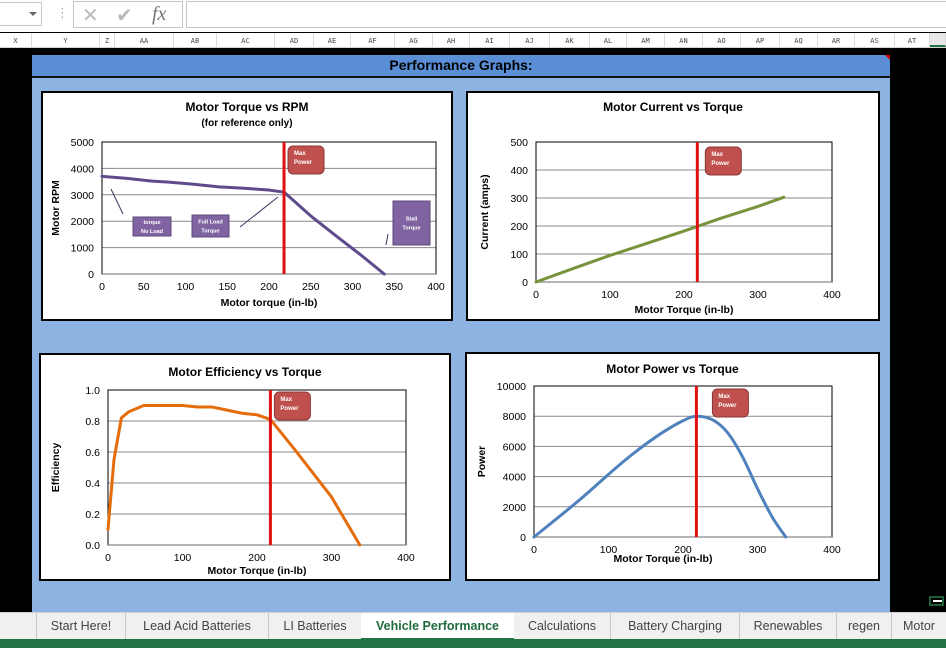 This screenshot has height=648, width=946. What do you see at coordinates (674, 626) in the screenshot?
I see `sheet-tab-battery-charging: Battery Charging` at bounding box center [674, 626].